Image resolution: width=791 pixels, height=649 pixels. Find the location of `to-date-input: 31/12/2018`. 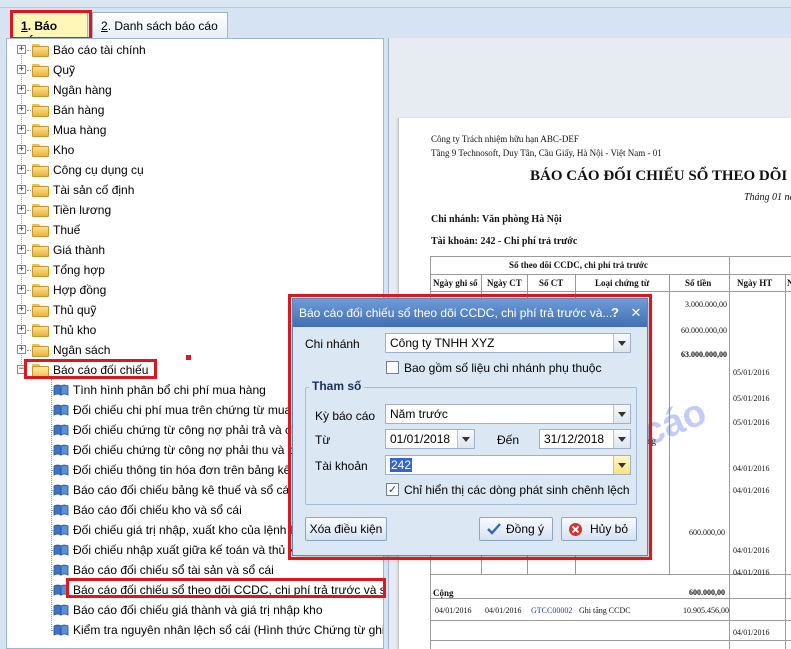

to-date-input: 31/12/2018 is located at coordinates (585, 439).